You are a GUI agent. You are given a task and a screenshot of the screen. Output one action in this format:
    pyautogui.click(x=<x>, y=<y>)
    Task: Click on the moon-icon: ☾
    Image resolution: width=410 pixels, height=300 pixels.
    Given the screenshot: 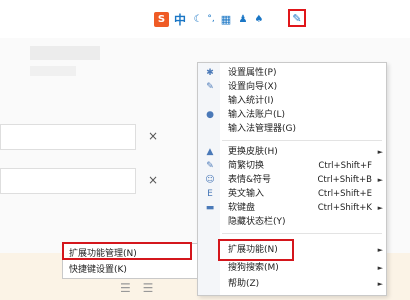 What is the action you would take?
    pyautogui.click(x=198, y=19)
    